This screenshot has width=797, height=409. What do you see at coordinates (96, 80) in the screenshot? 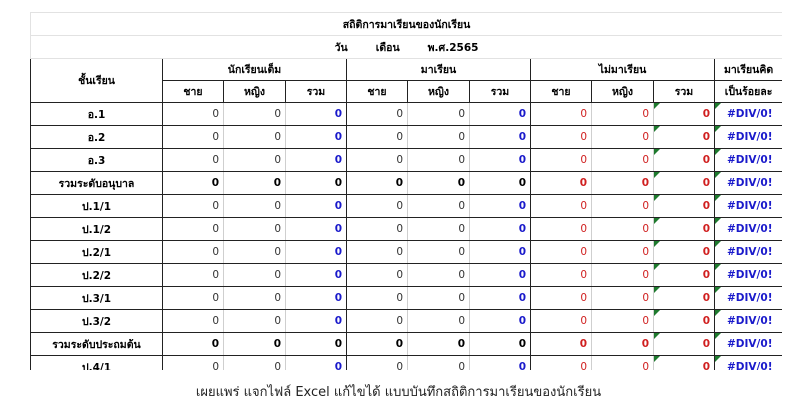
I see `header-grade: ชั้นเรียน` at bounding box center [96, 80].